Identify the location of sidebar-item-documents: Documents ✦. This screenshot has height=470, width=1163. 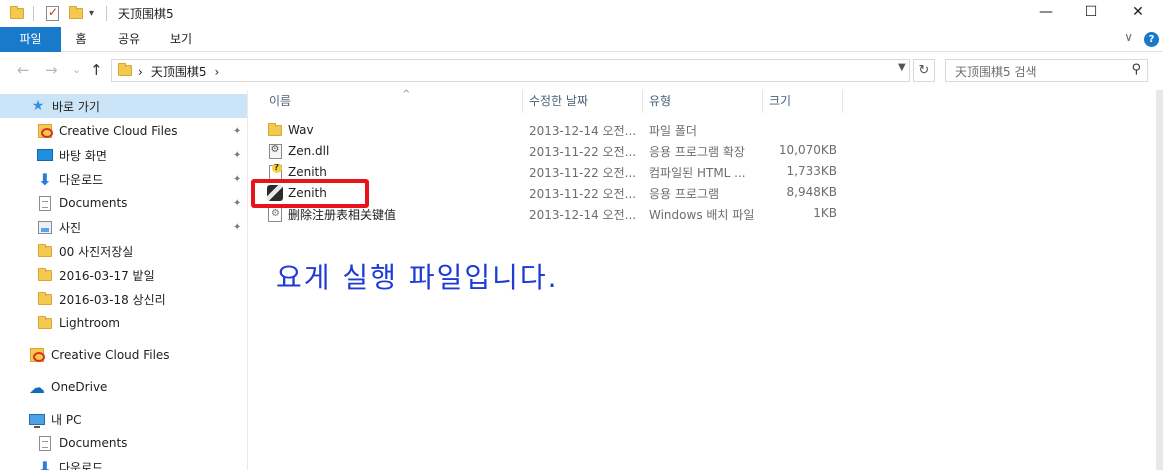
(123, 203).